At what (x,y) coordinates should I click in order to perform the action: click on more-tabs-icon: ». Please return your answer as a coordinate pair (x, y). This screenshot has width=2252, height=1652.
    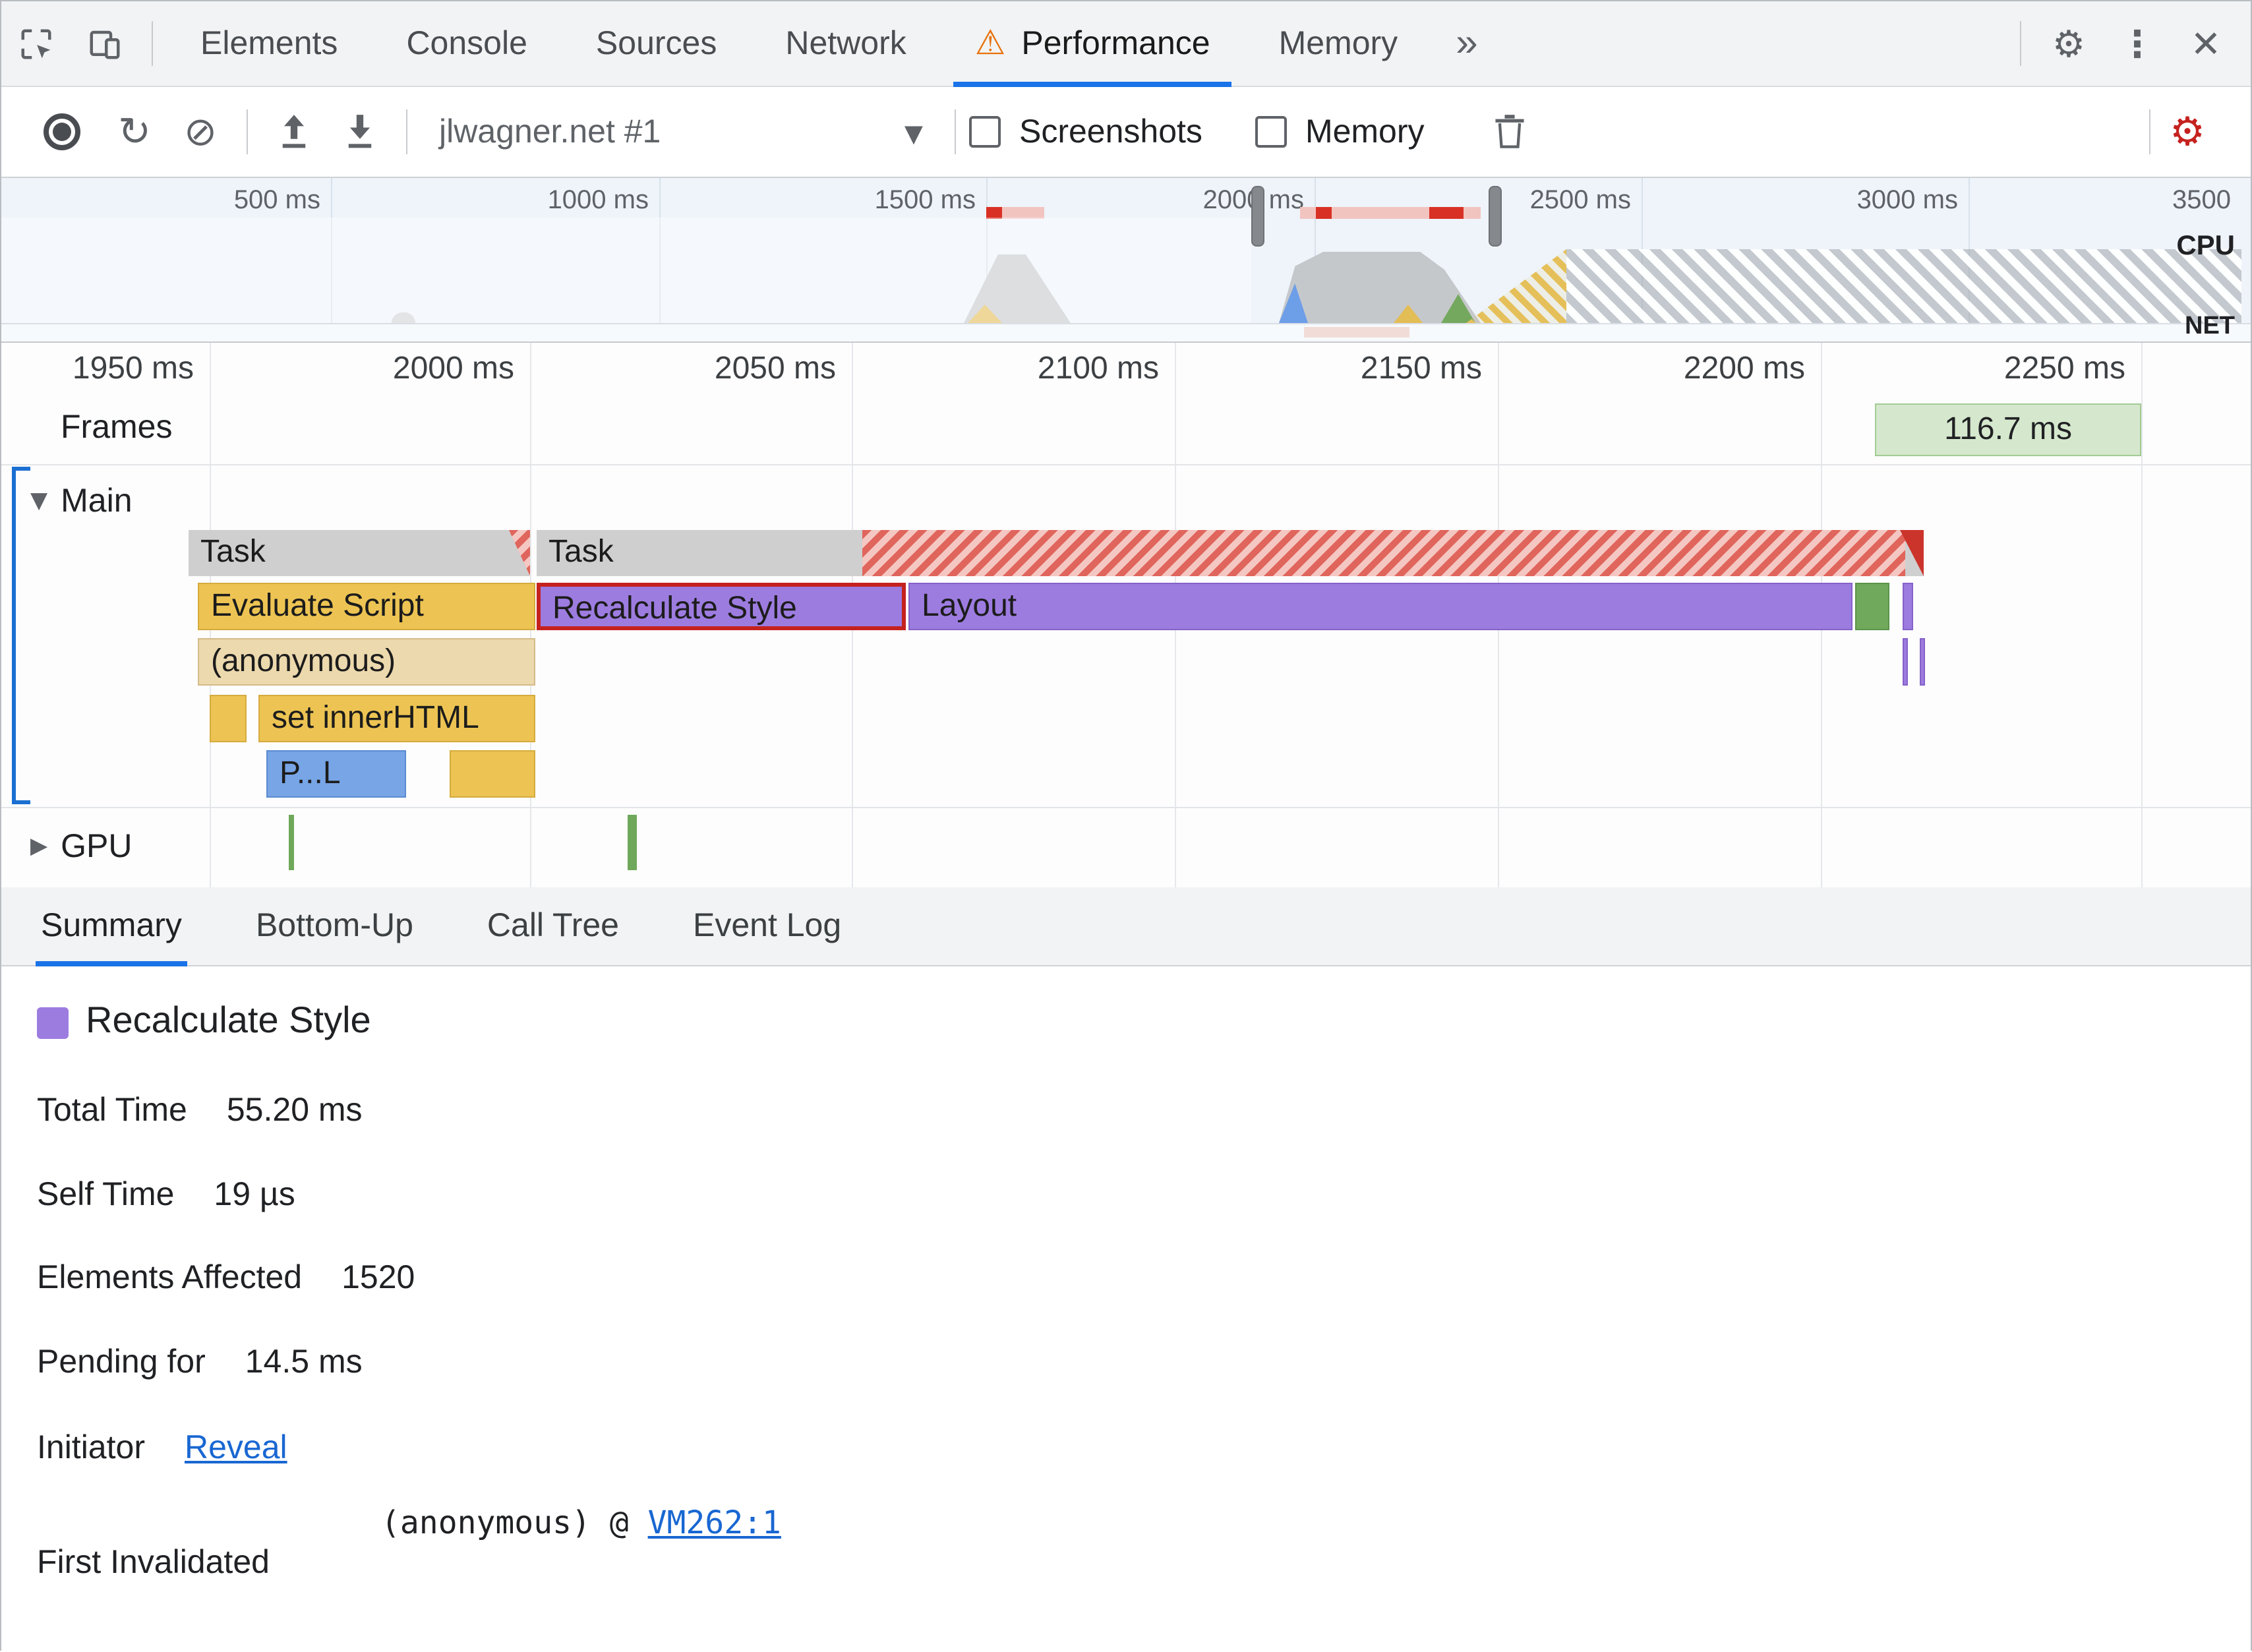
    Looking at the image, I should click on (1466, 43).